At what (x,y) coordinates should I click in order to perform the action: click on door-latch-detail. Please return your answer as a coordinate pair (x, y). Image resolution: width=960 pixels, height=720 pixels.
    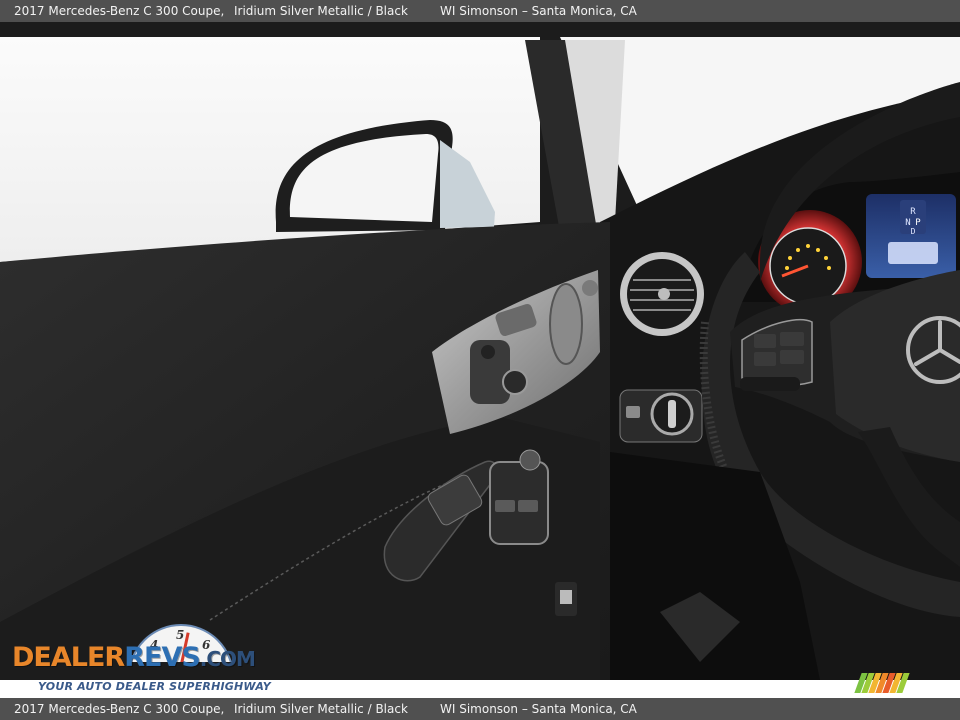
    Looking at the image, I should click on (566, 597).